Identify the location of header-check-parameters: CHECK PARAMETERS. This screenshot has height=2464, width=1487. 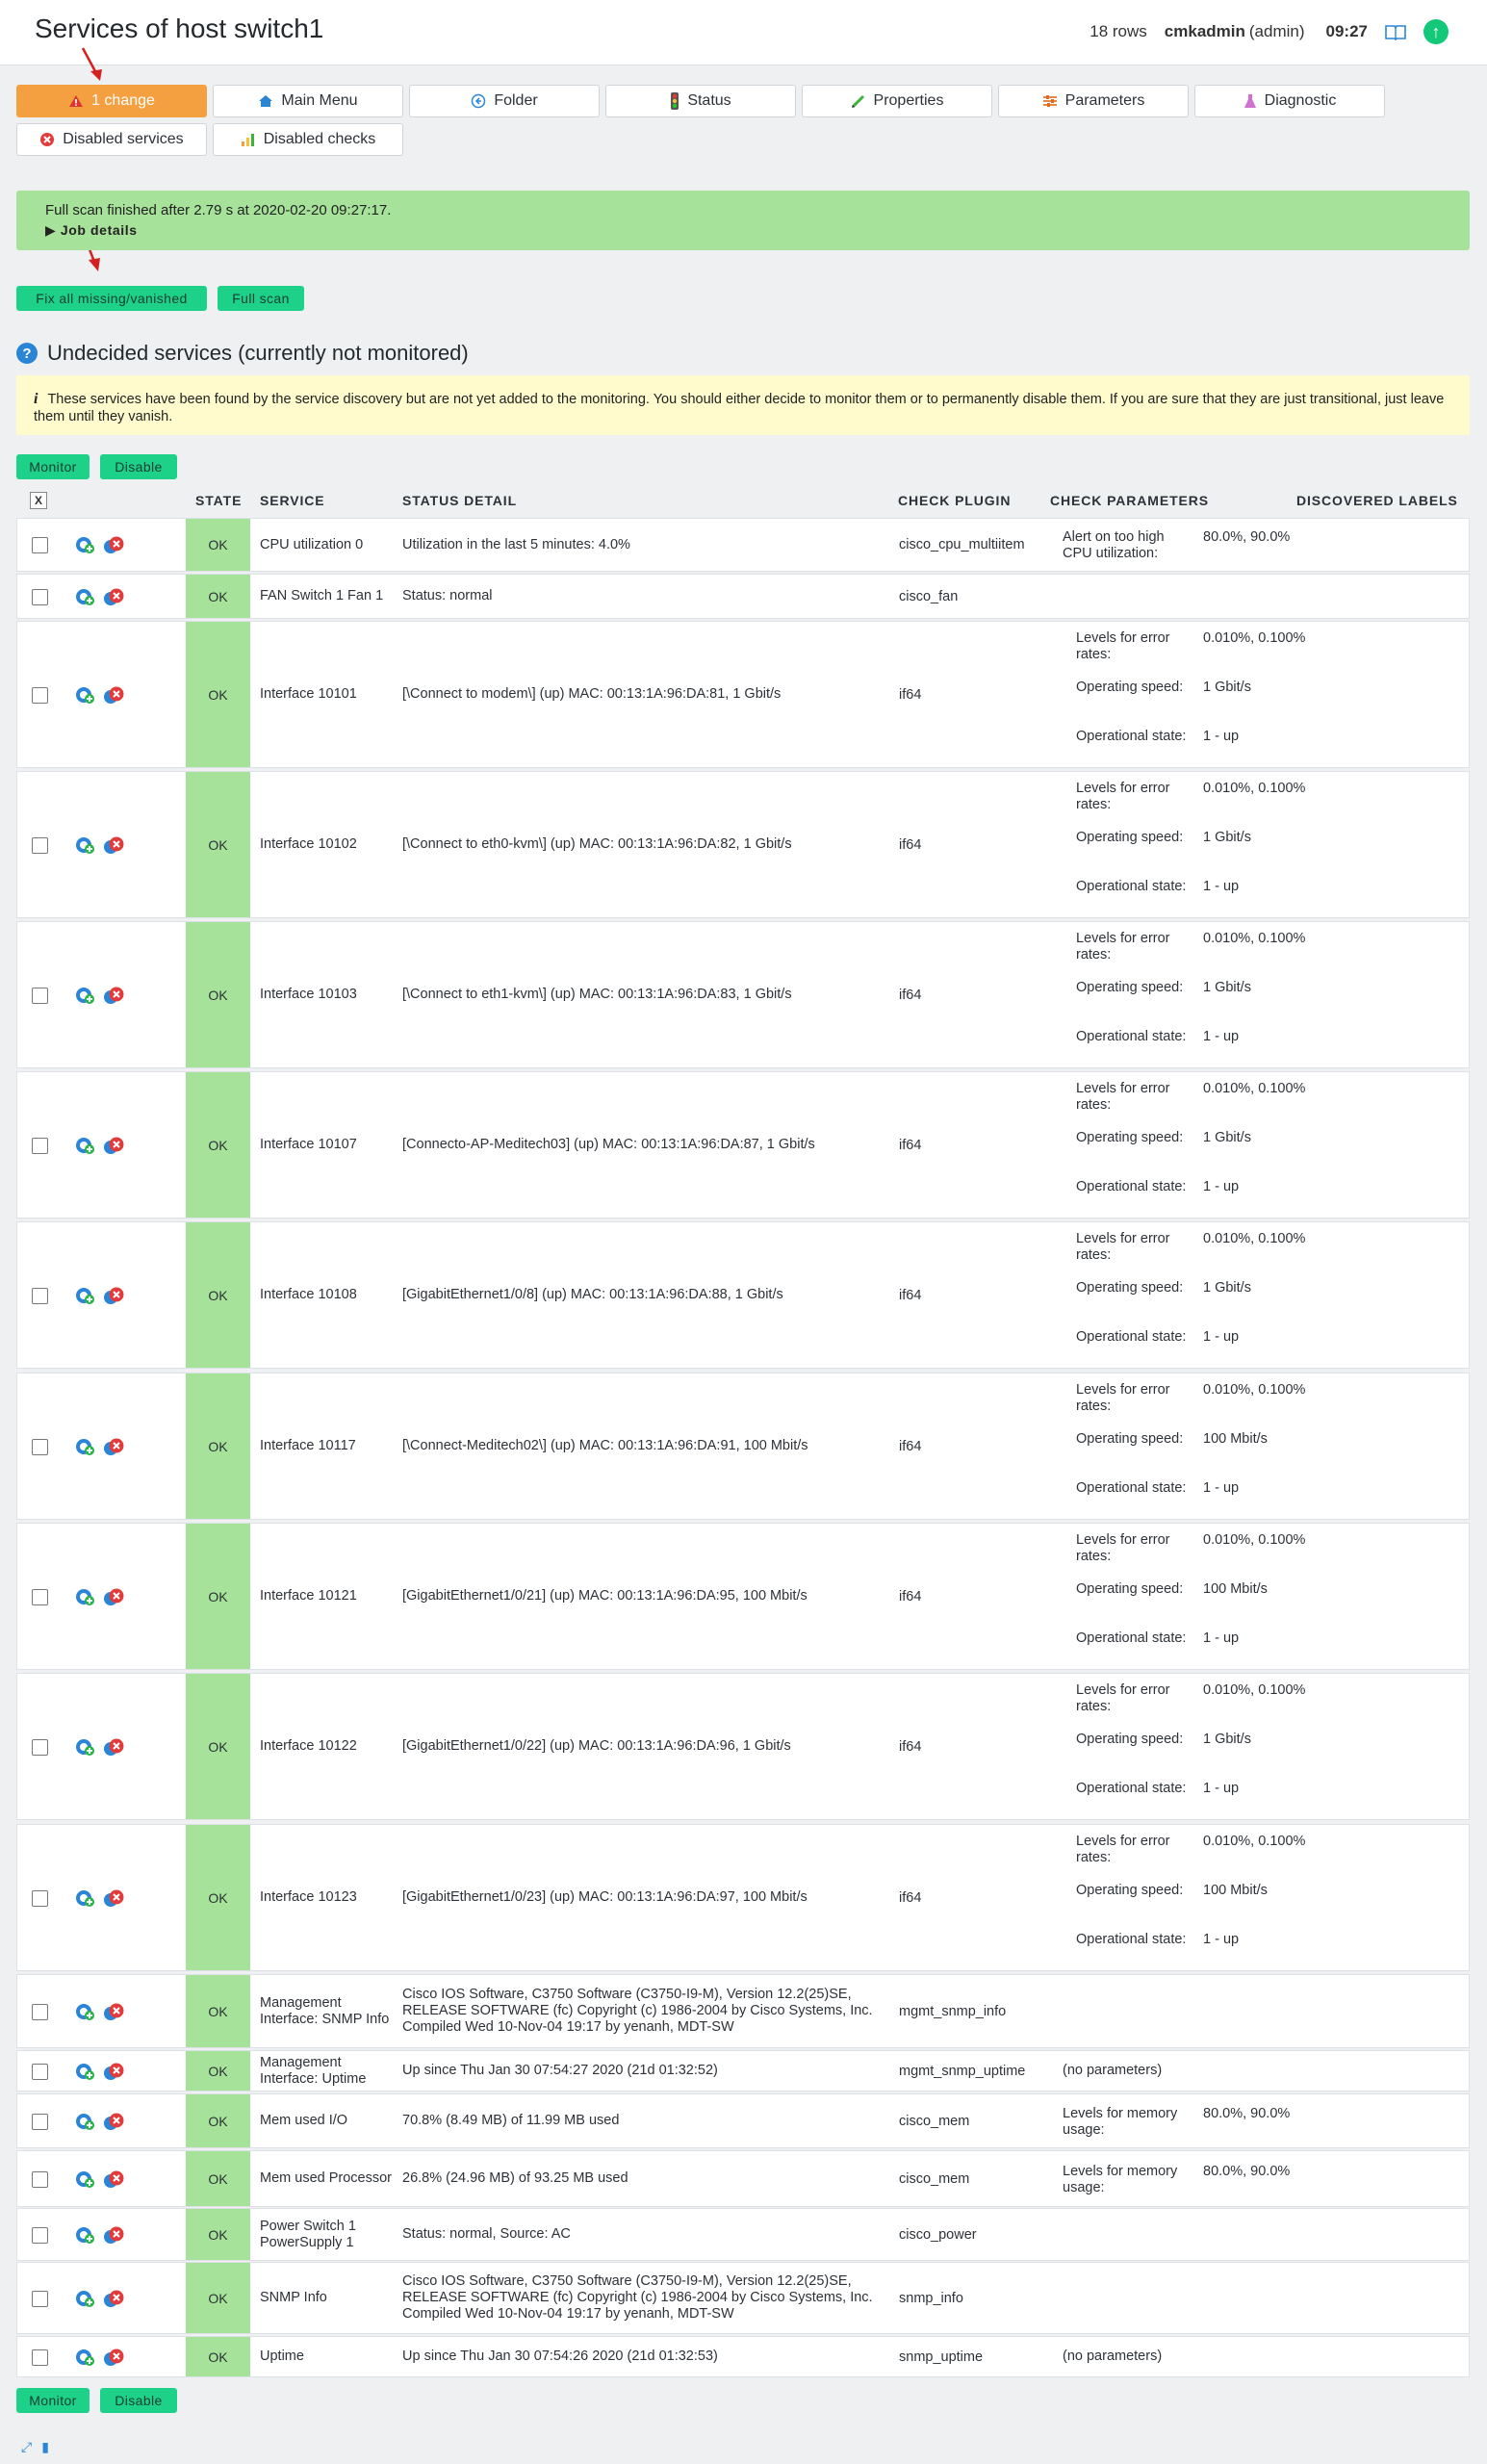
(1129, 500).